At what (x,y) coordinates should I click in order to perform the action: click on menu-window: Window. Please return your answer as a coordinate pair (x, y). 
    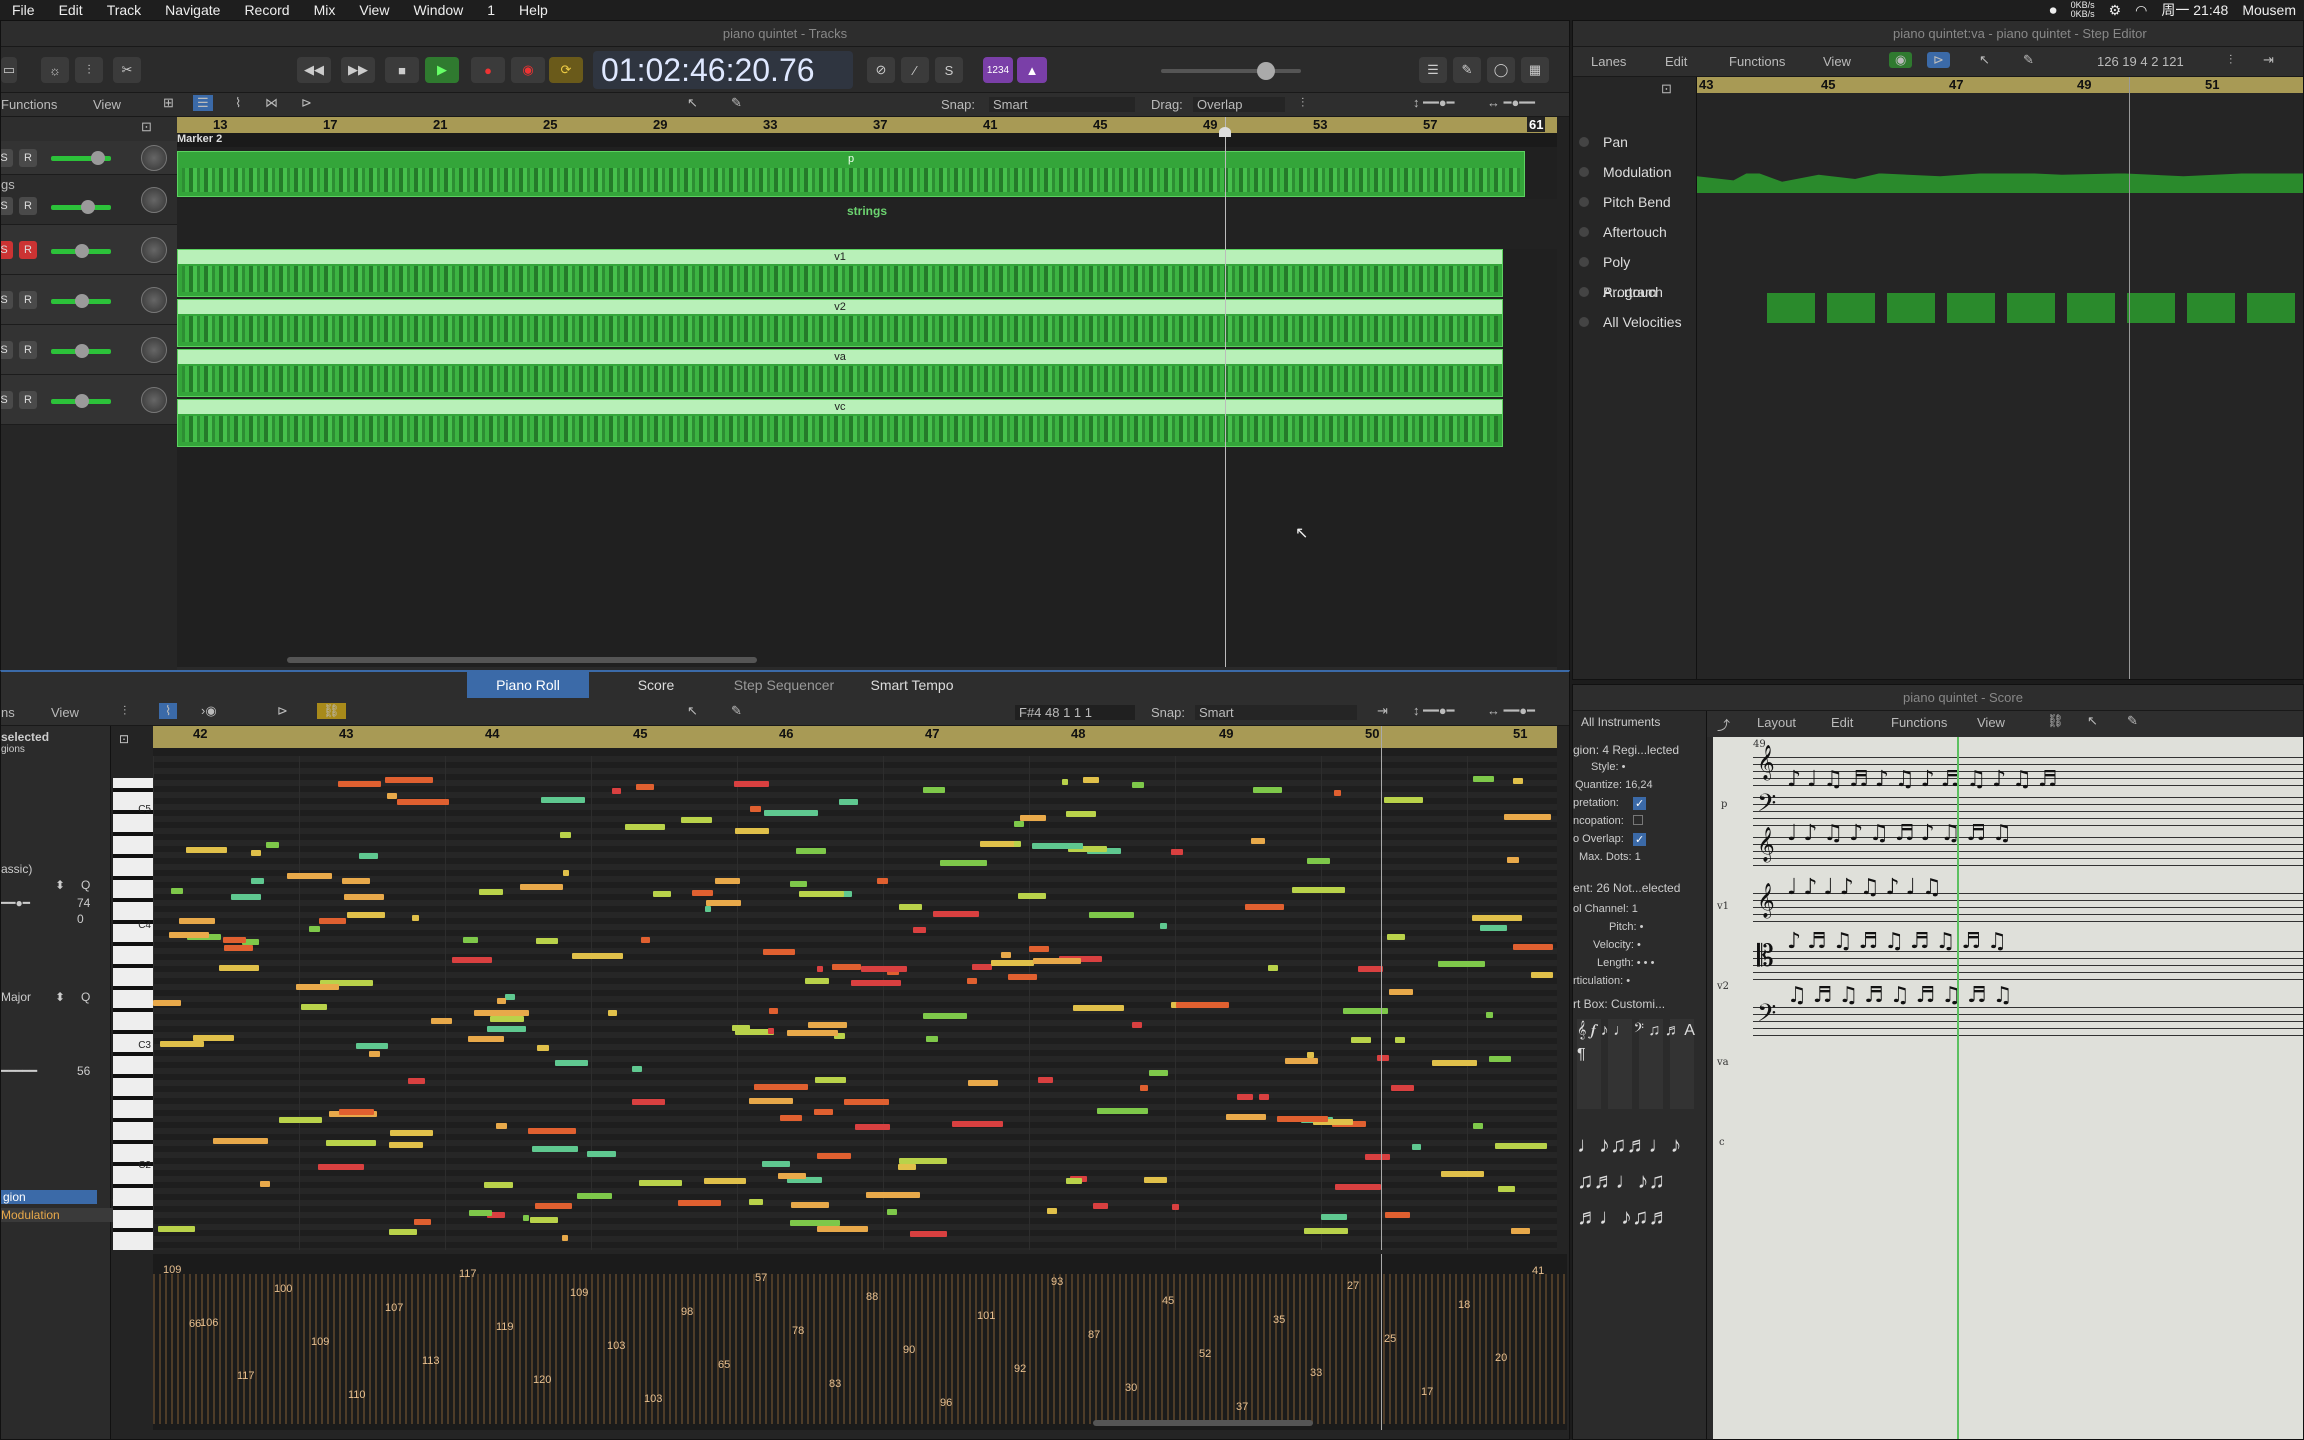
    Looking at the image, I should click on (438, 10).